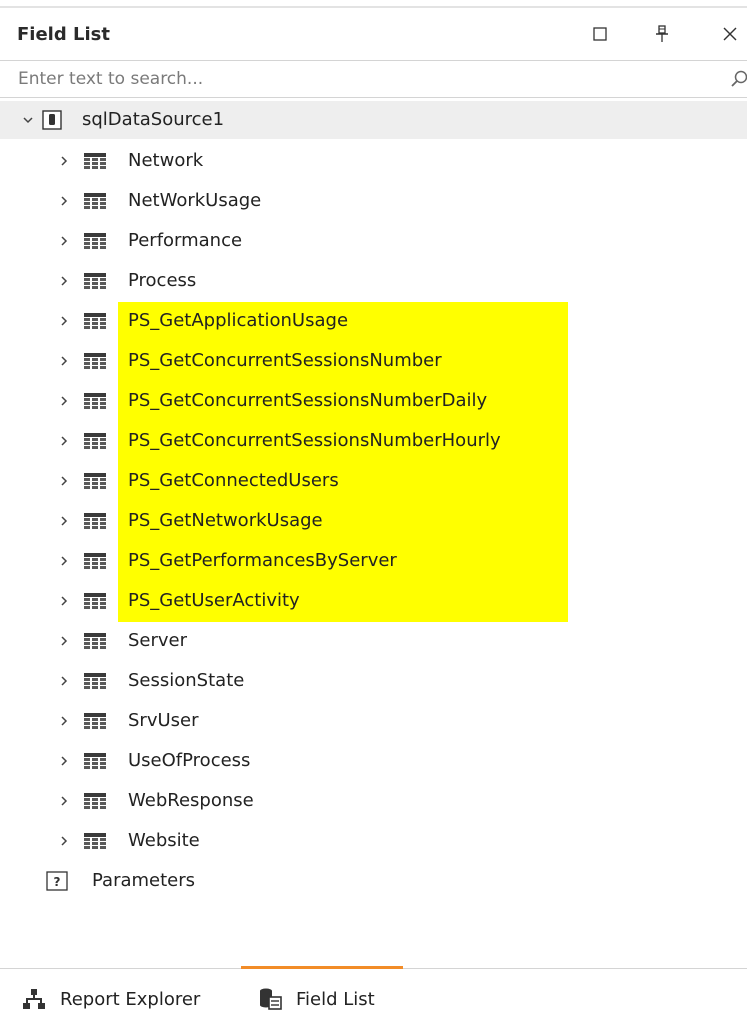  Describe the element at coordinates (373, 241) in the screenshot. I see `tree-item: Performance` at that location.